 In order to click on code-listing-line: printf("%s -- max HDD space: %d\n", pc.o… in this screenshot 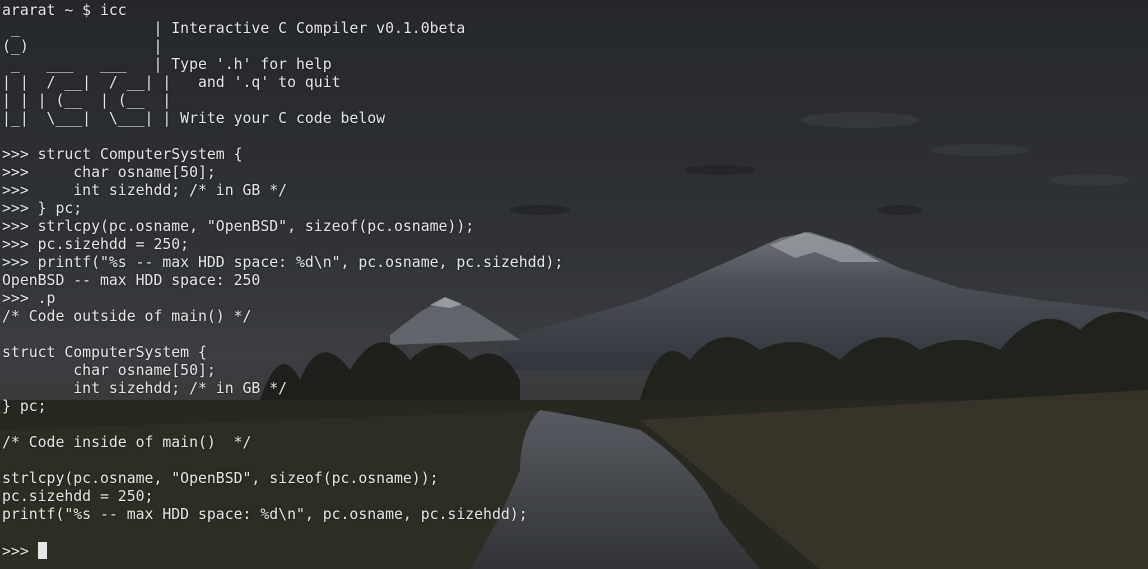, I will do `click(265, 514)`.